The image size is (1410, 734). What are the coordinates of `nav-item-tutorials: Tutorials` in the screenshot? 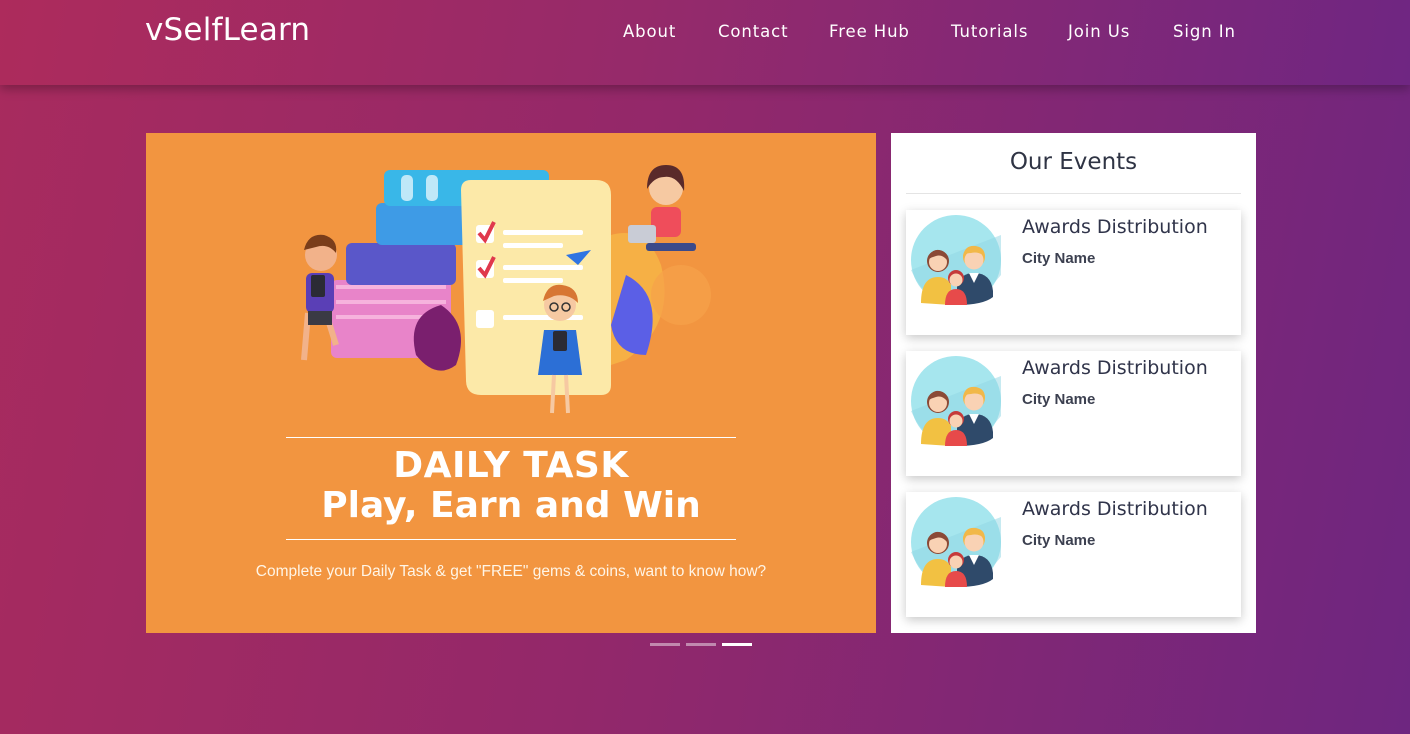 It's located at (989, 31).